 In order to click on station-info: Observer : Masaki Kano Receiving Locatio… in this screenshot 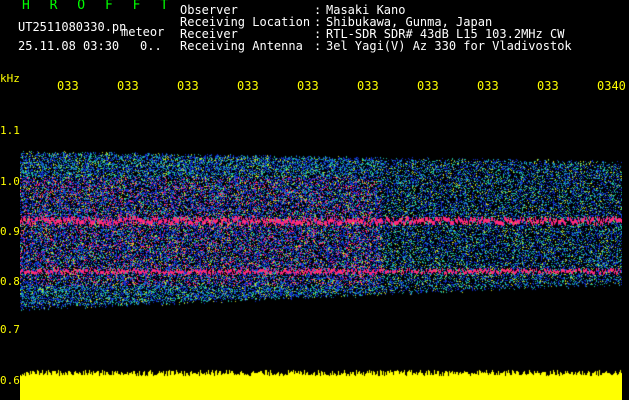, I will do `click(376, 28)`.